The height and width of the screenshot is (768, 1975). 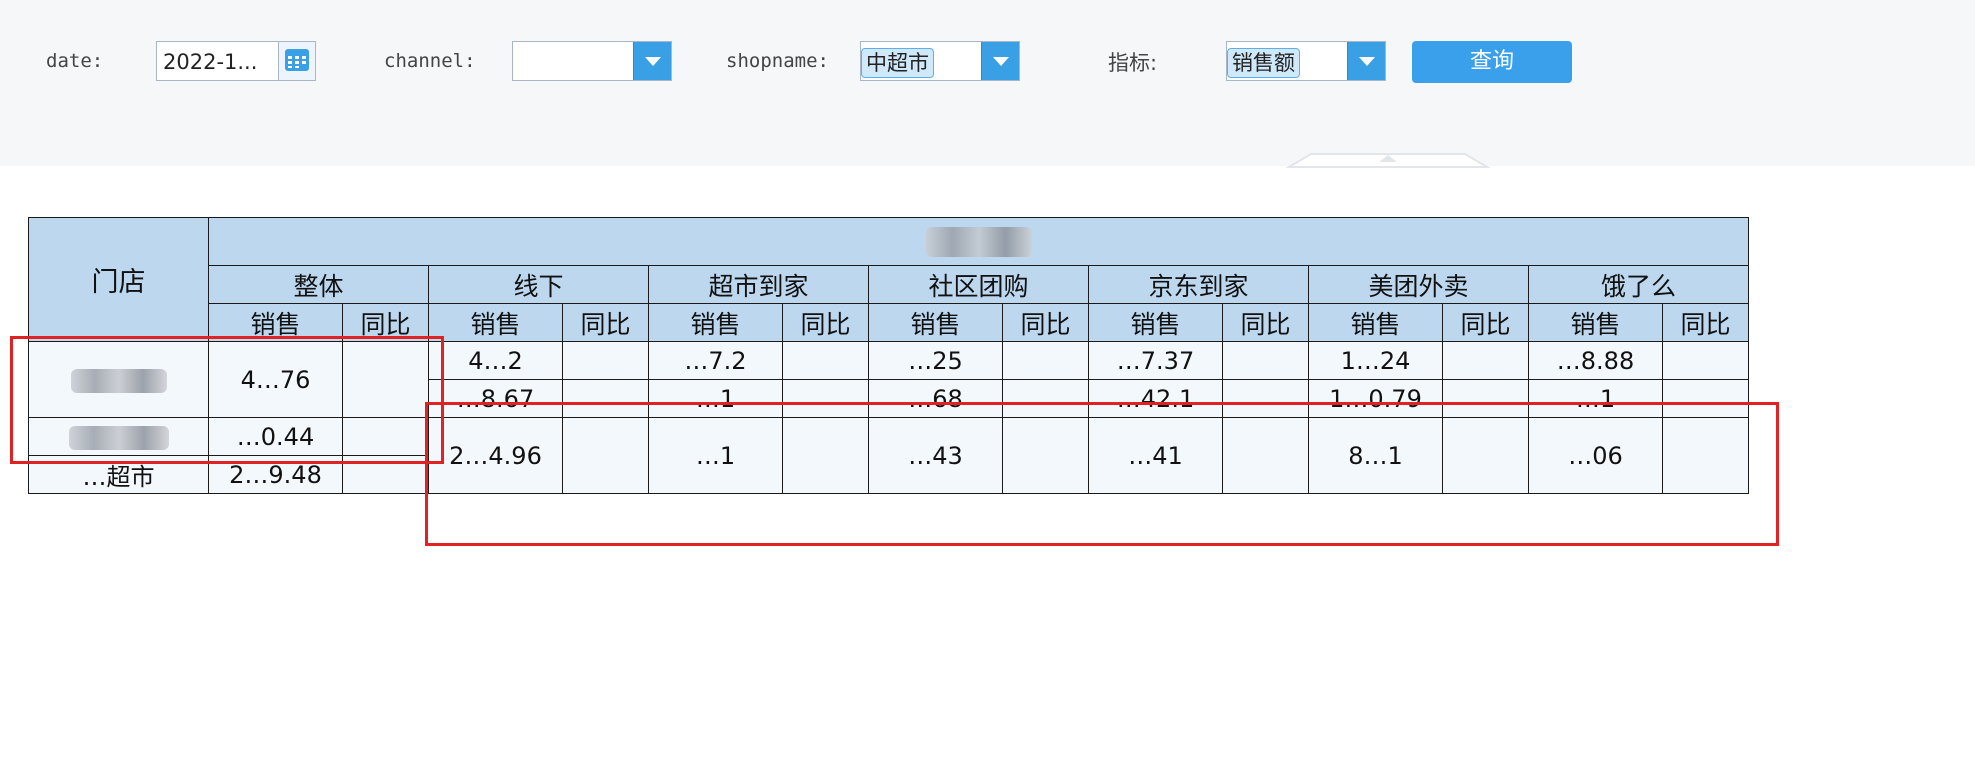 What do you see at coordinates (495, 455) in the screenshot?
I see `channel-sales-cell: 2…4.96` at bounding box center [495, 455].